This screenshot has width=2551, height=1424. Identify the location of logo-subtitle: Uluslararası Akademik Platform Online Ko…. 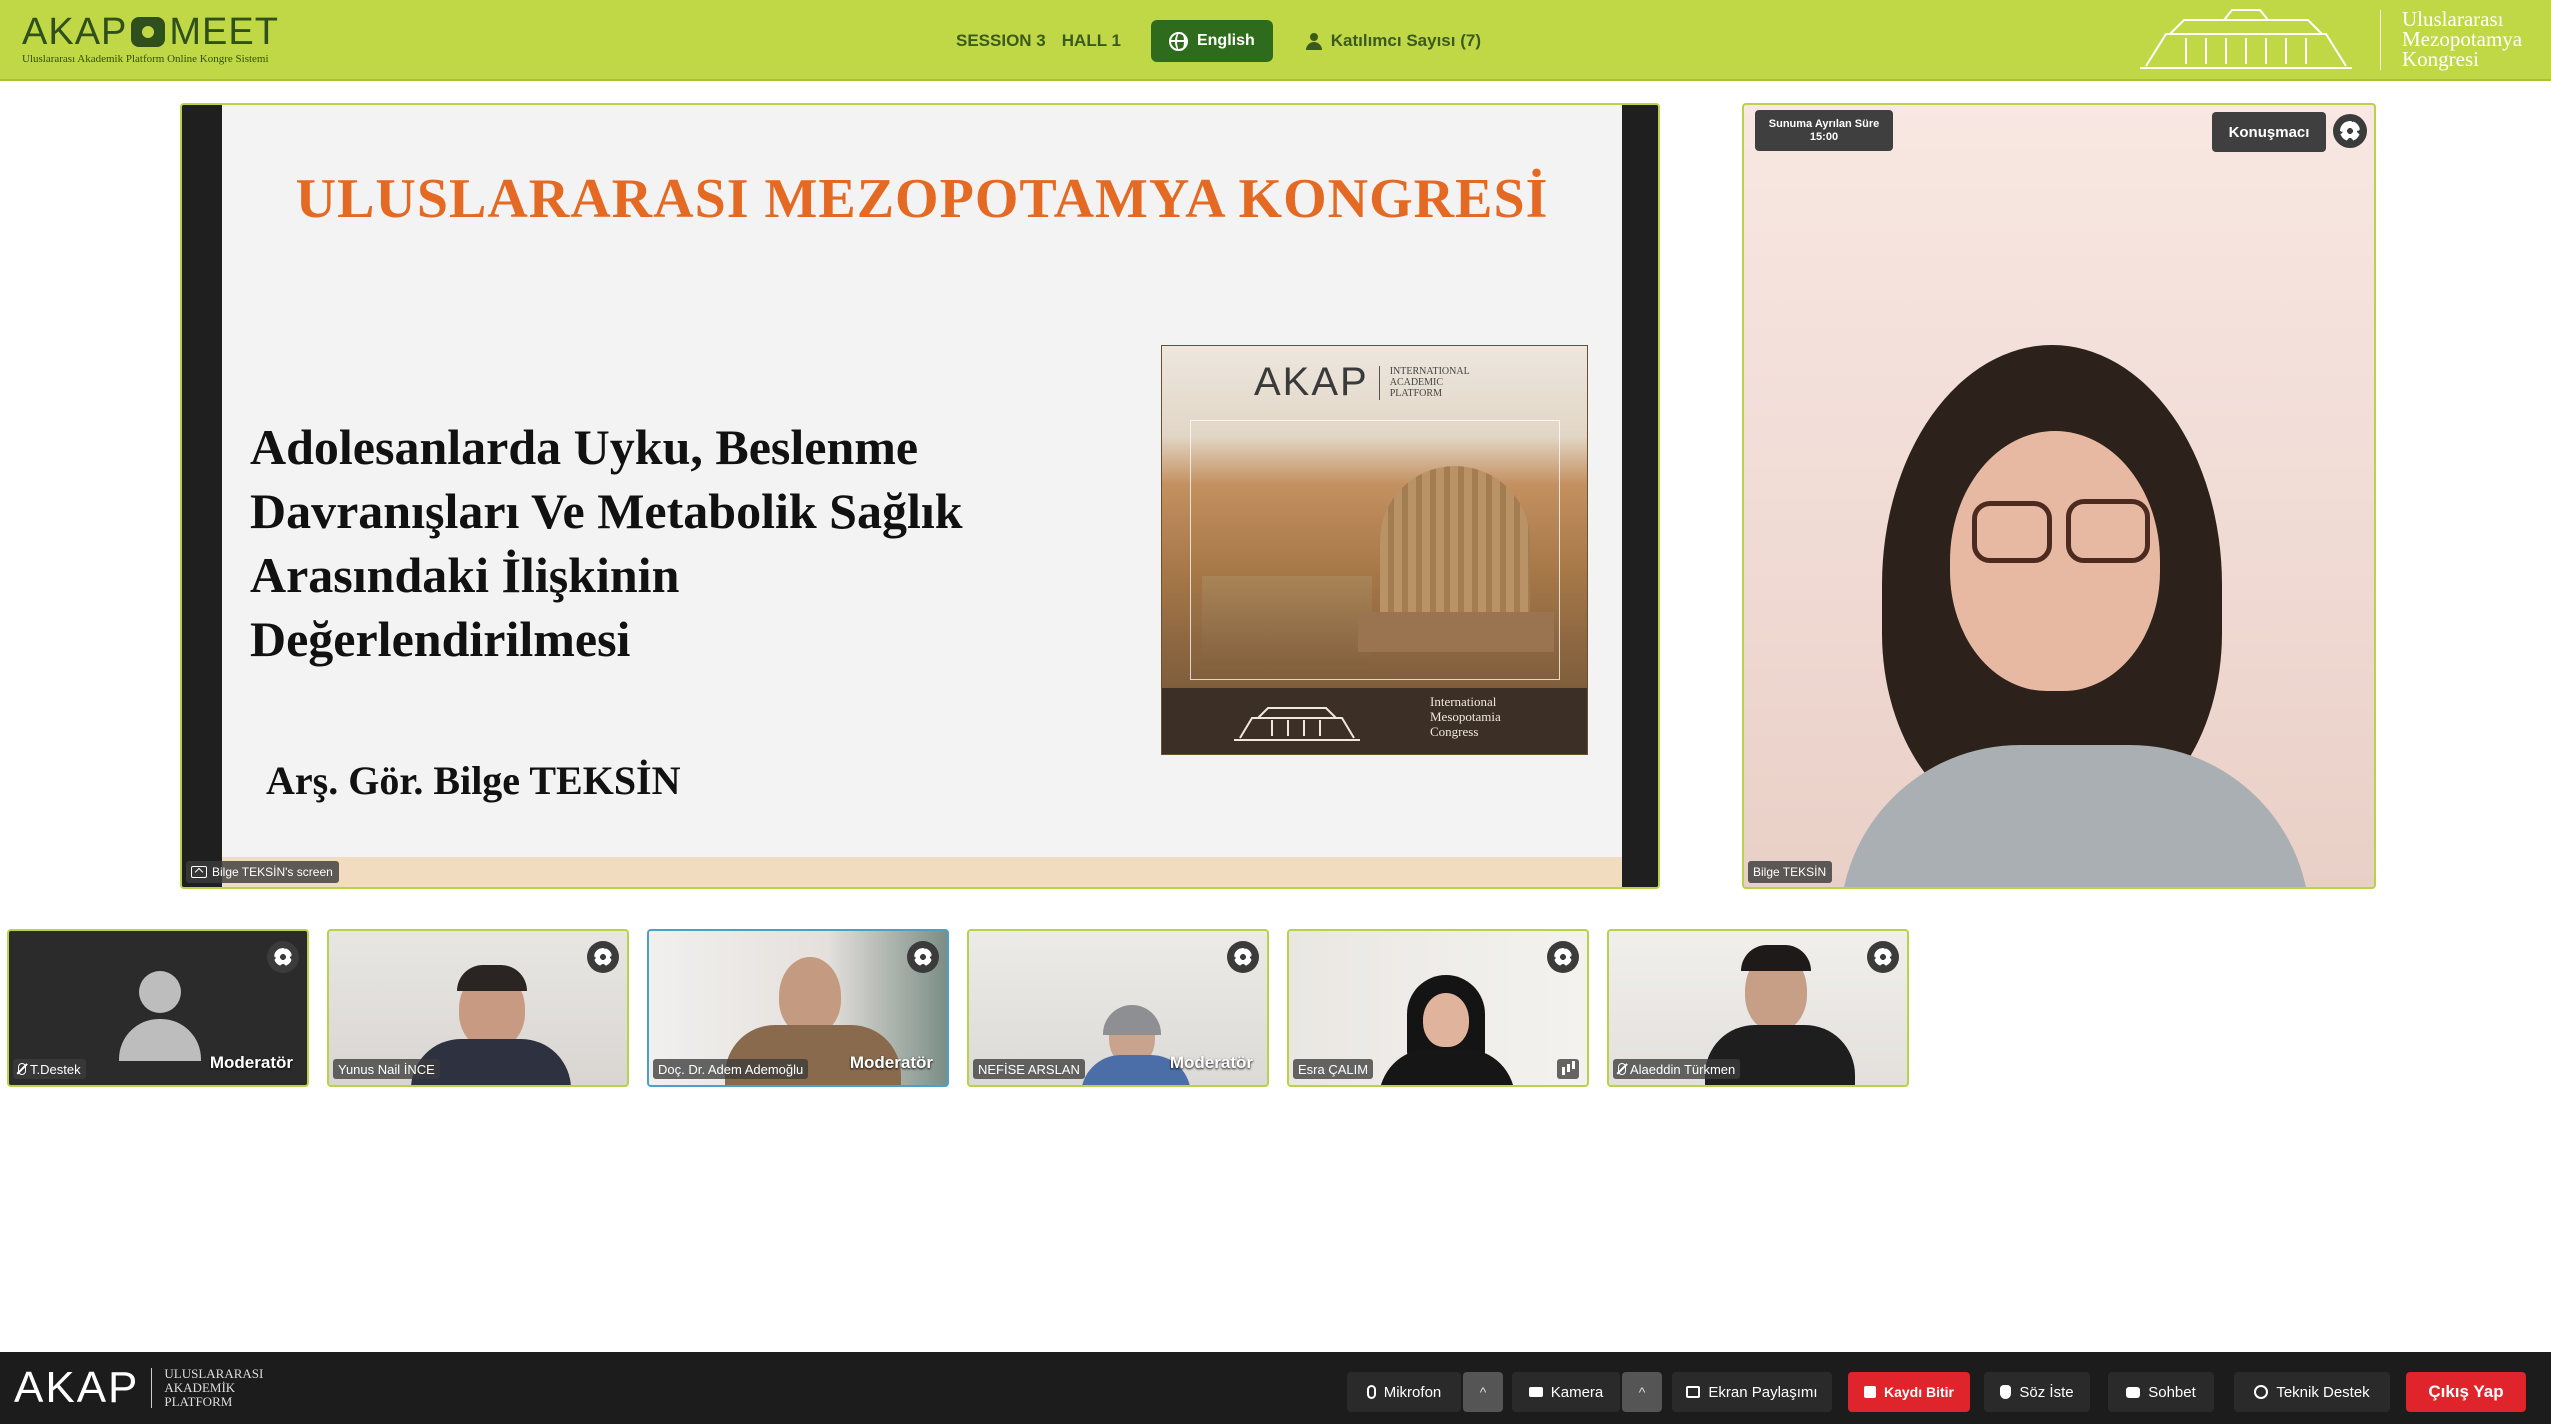
(145, 59).